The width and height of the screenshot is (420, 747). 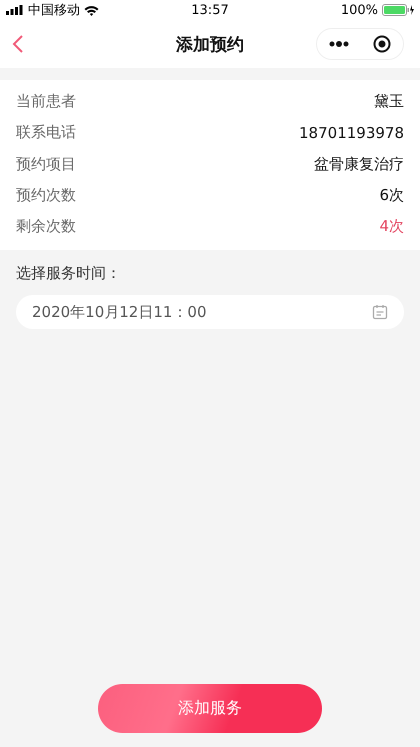 What do you see at coordinates (46, 226) in the screenshot?
I see `info-label: 剩余次数` at bounding box center [46, 226].